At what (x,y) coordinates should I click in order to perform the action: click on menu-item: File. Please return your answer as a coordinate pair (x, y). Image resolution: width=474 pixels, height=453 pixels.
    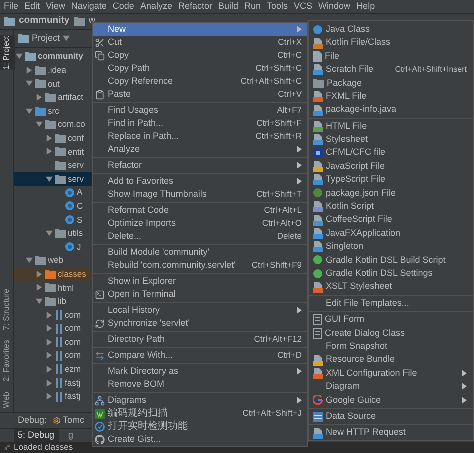
    Looking at the image, I should click on (391, 57).